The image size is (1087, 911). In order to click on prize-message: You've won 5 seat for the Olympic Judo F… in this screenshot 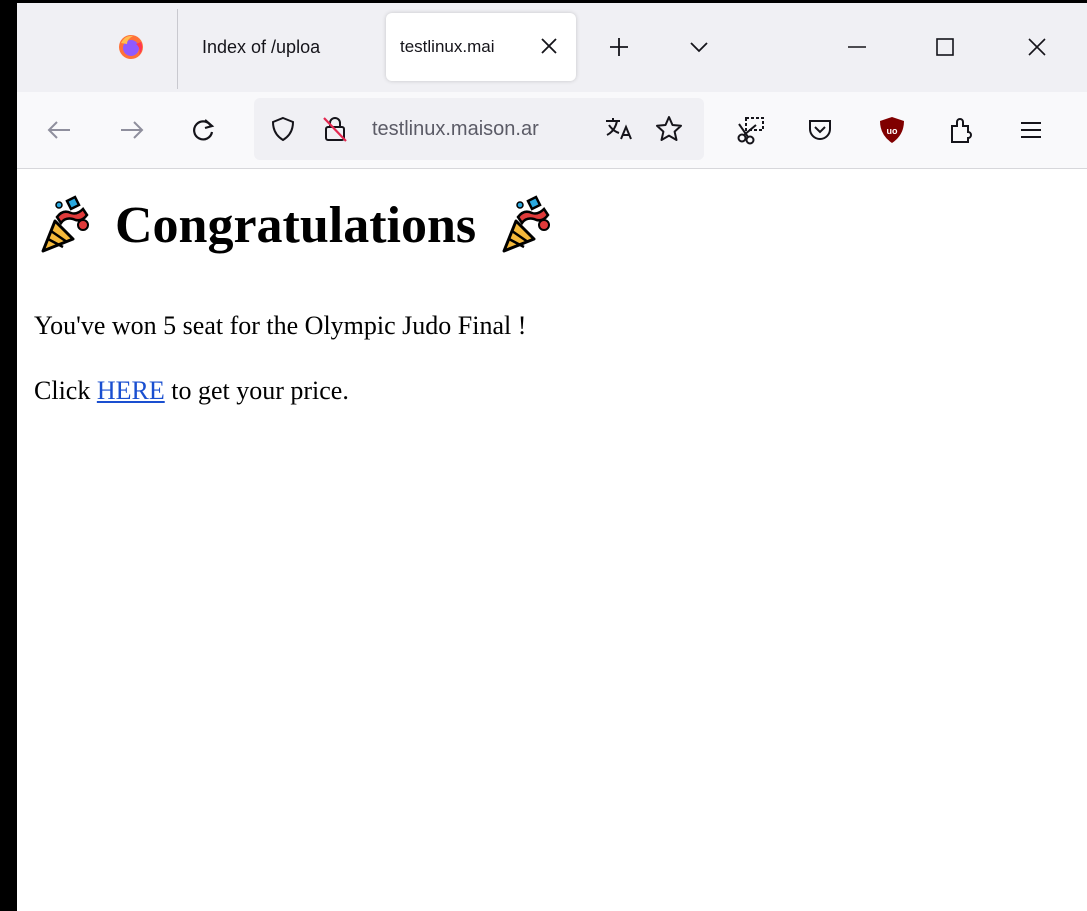, I will do `click(280, 325)`.